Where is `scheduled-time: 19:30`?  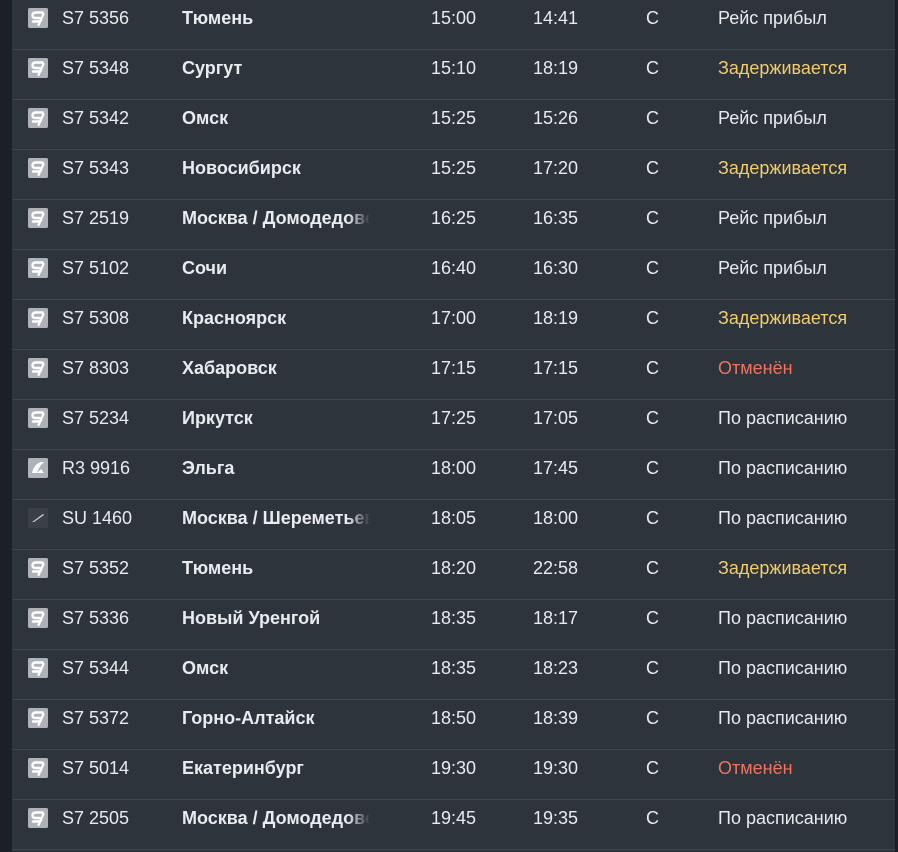
scheduled-time: 19:30 is located at coordinates (454, 768).